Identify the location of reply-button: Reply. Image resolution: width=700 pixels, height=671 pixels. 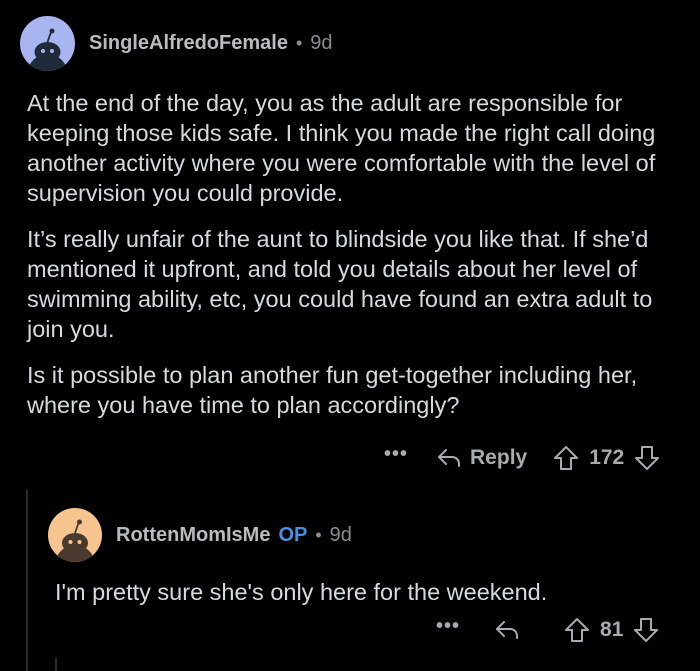
(481, 458).